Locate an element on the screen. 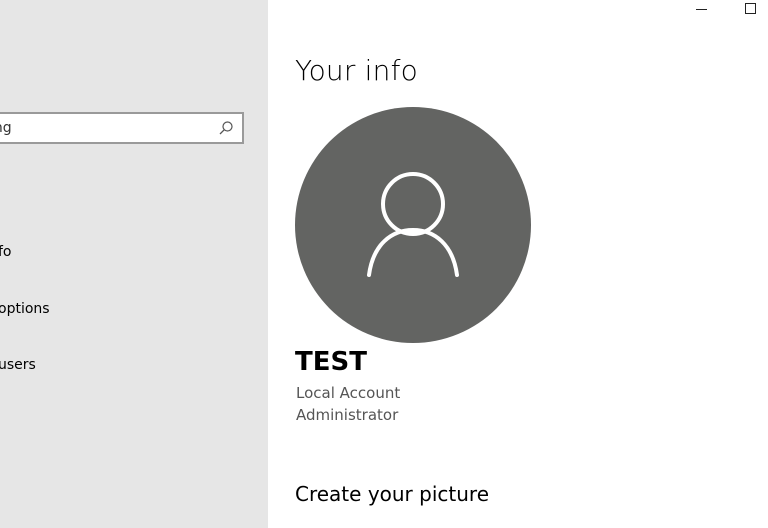  sidebar-item-sign-in-options: options is located at coordinates (25, 309).